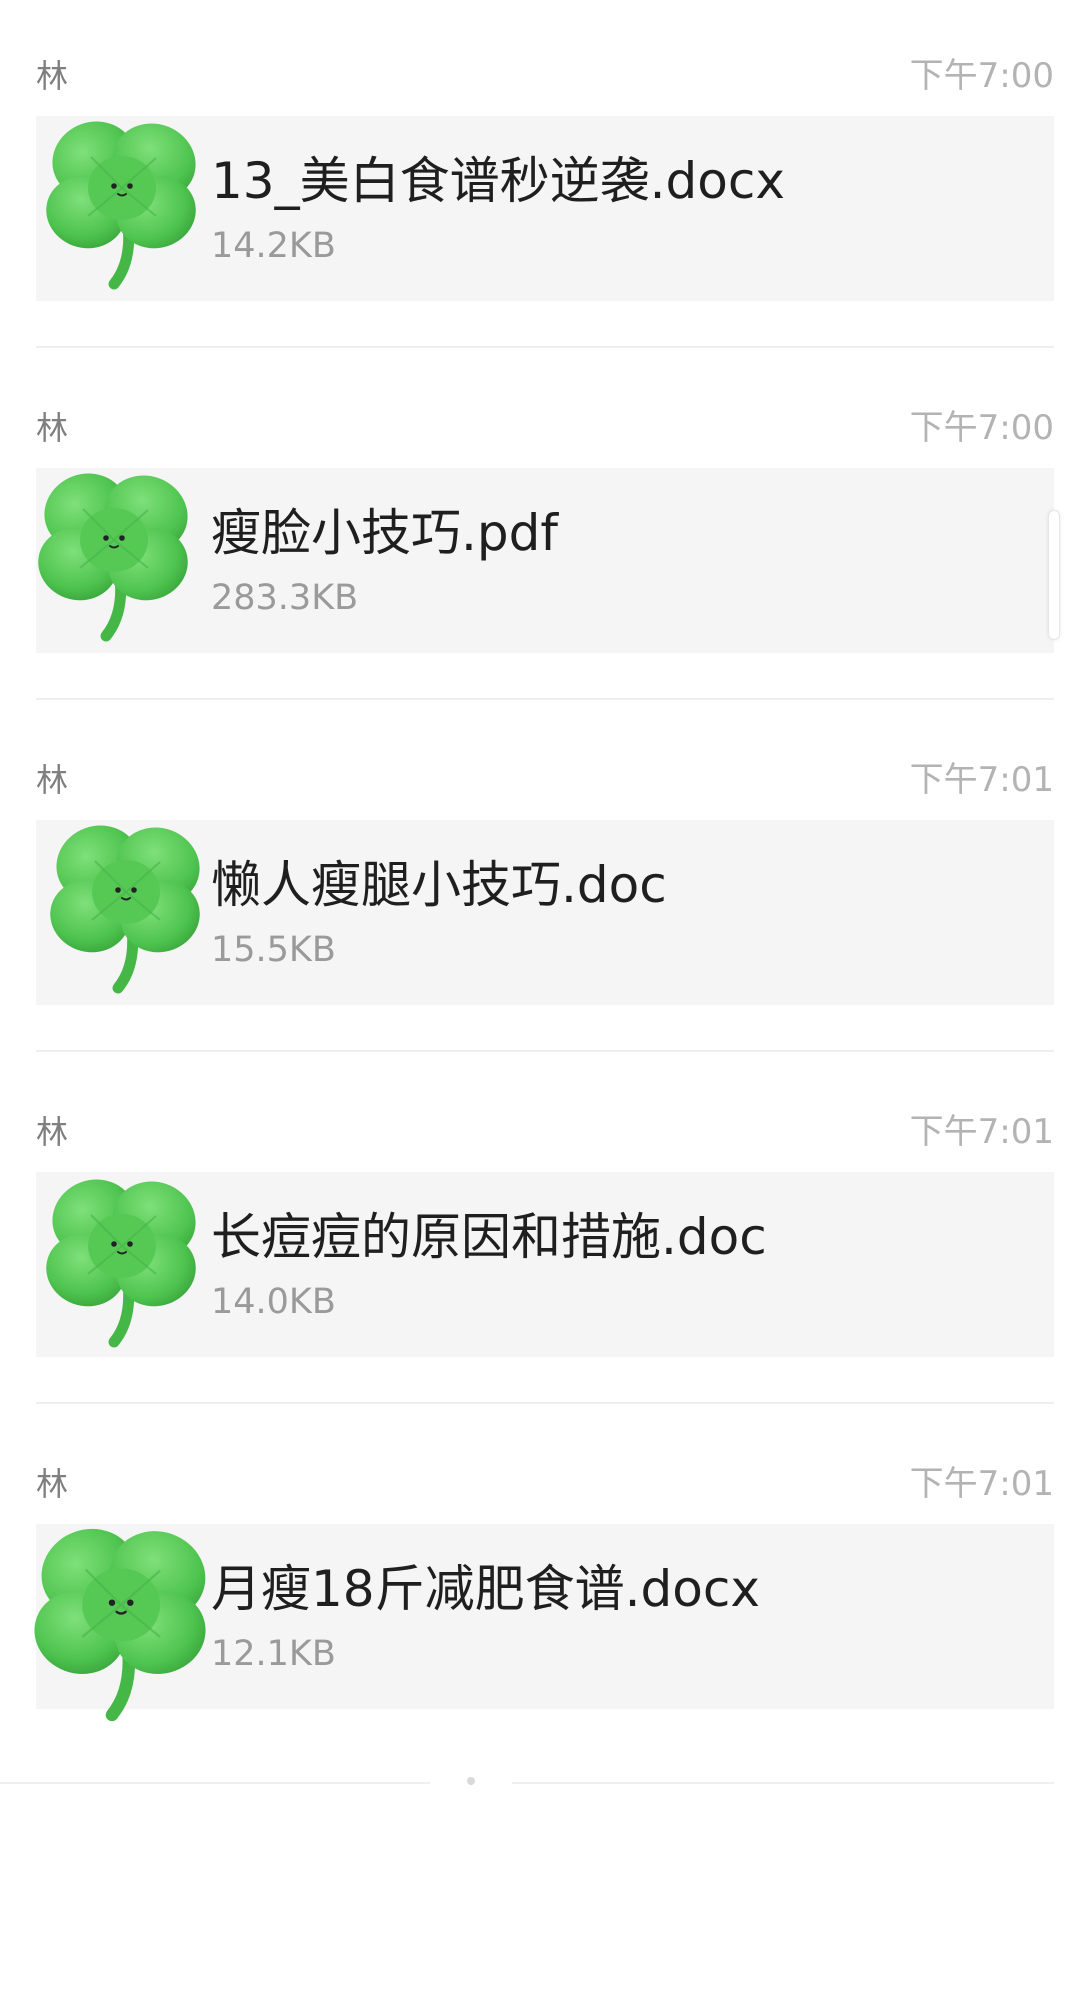  Describe the element at coordinates (439, 885) in the screenshot. I see `file-name: 懒人瘦腿小技巧.doc` at that location.